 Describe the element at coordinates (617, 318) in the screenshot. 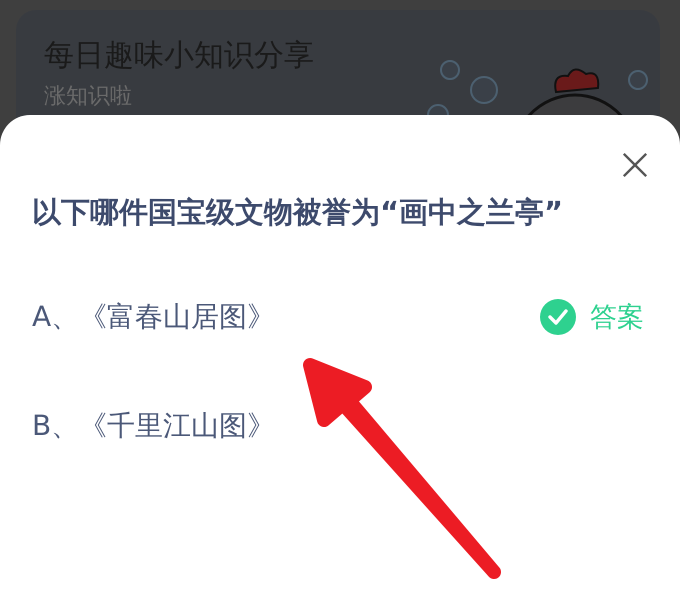

I see `answer-label: 答案` at that location.